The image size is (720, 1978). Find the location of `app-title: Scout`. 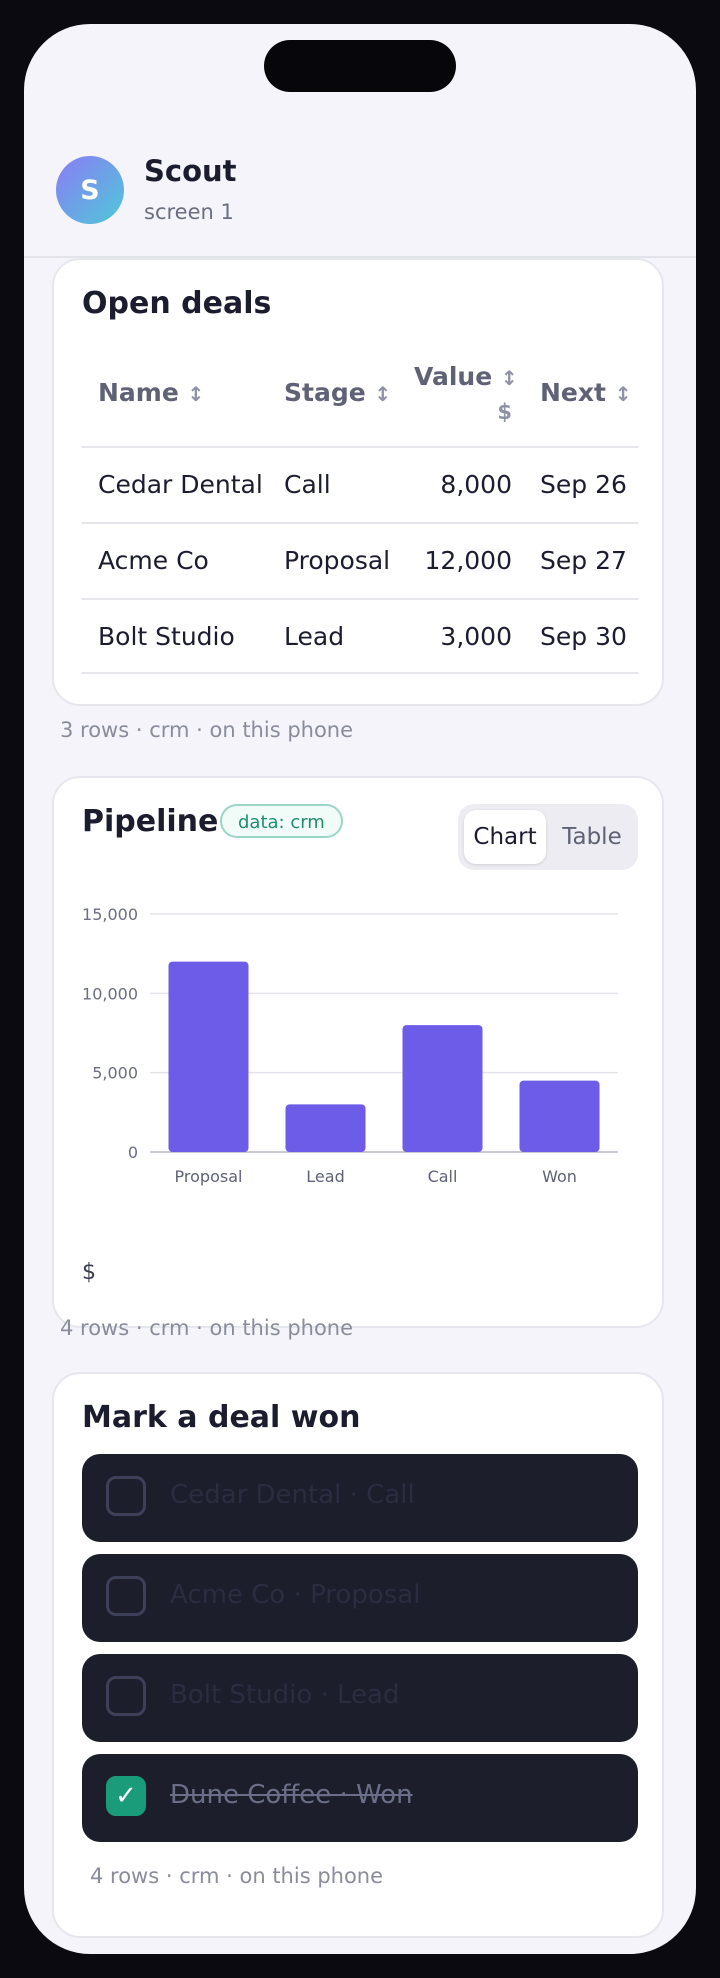

app-title: Scout is located at coordinates (190, 171).